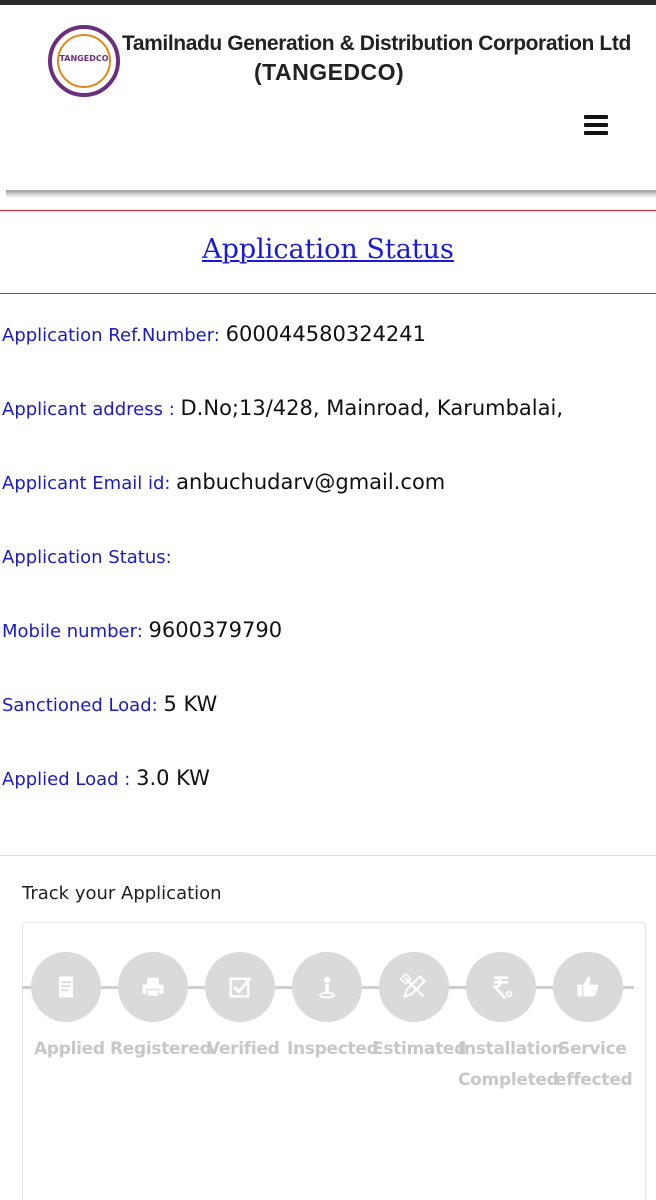  What do you see at coordinates (83, 705) in the screenshot?
I see `sanctioned-load-label: Sanctioned Load:` at bounding box center [83, 705].